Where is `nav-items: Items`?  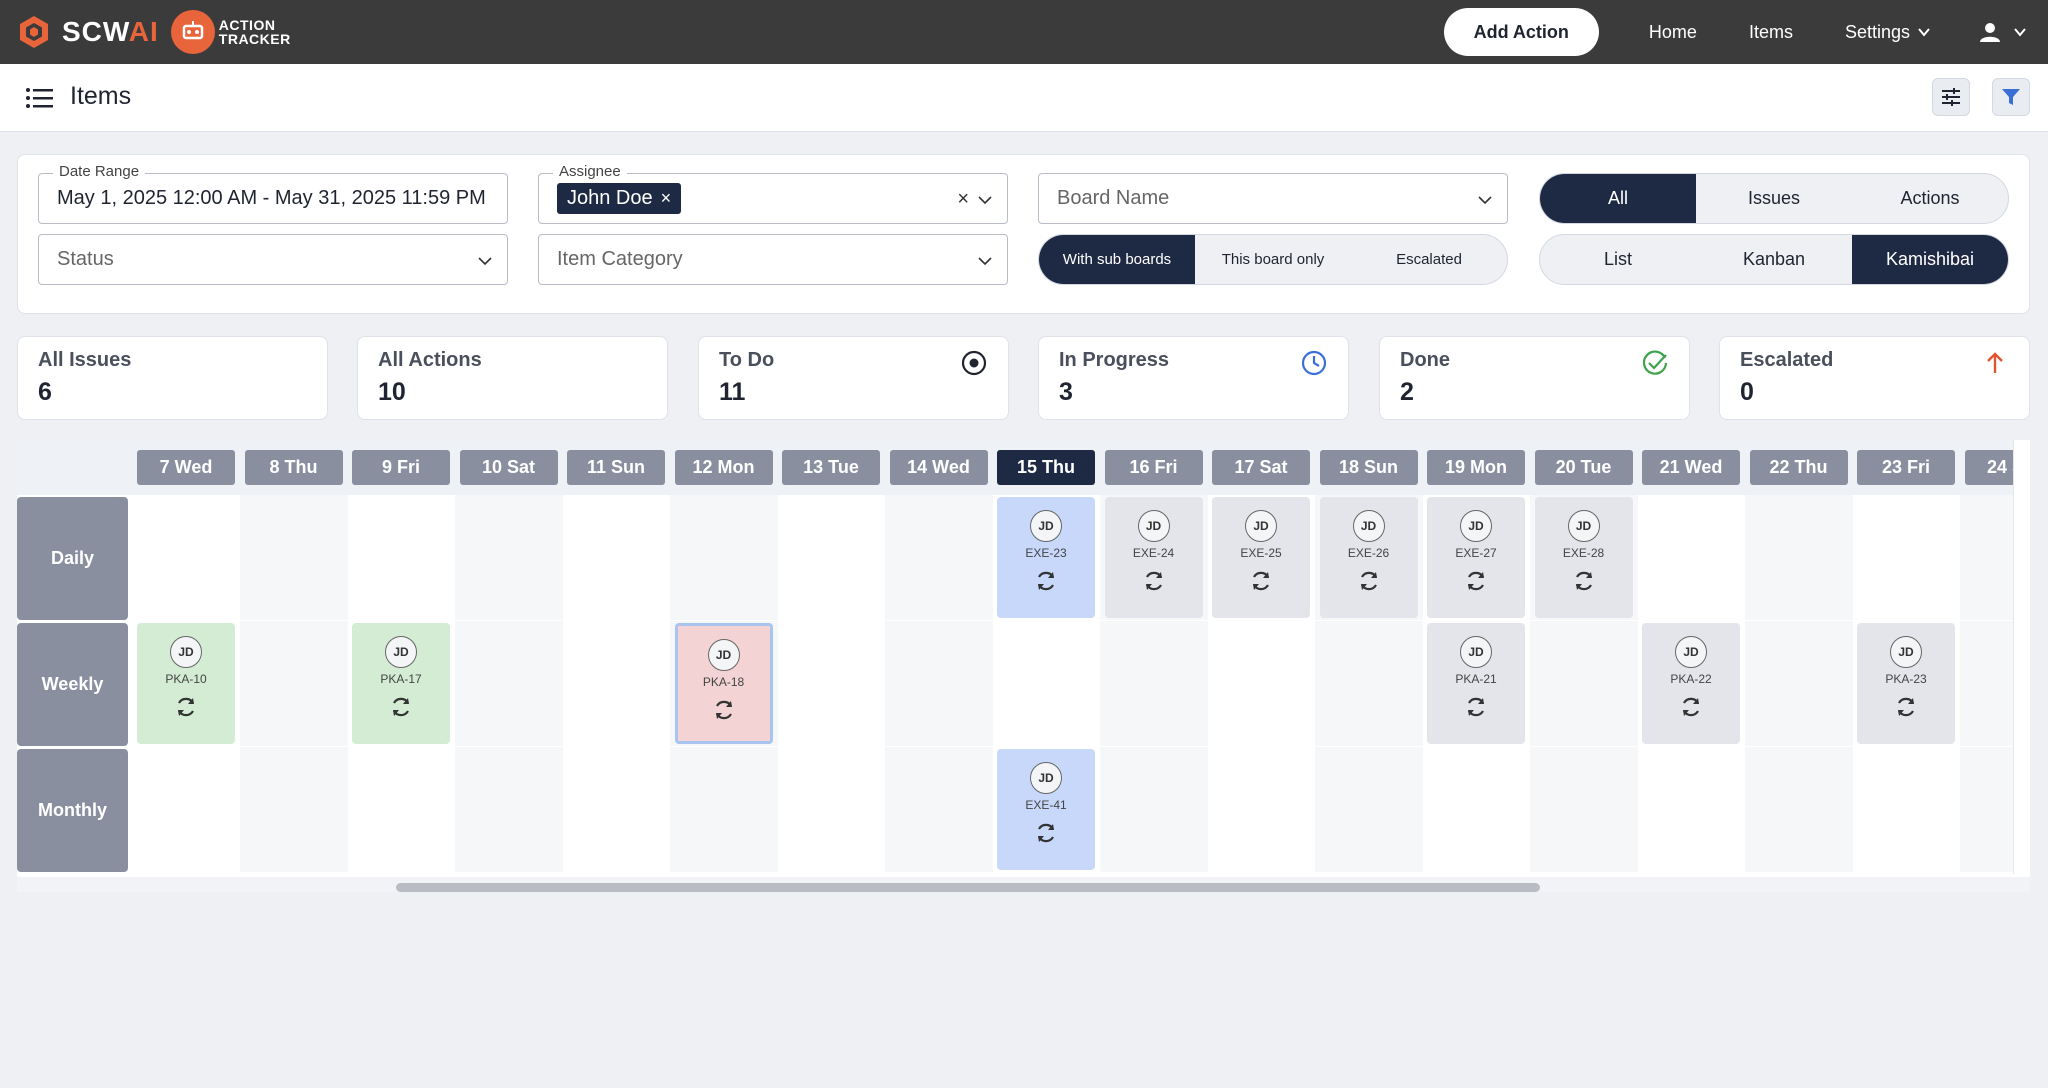
nav-items: Items is located at coordinates (1771, 32).